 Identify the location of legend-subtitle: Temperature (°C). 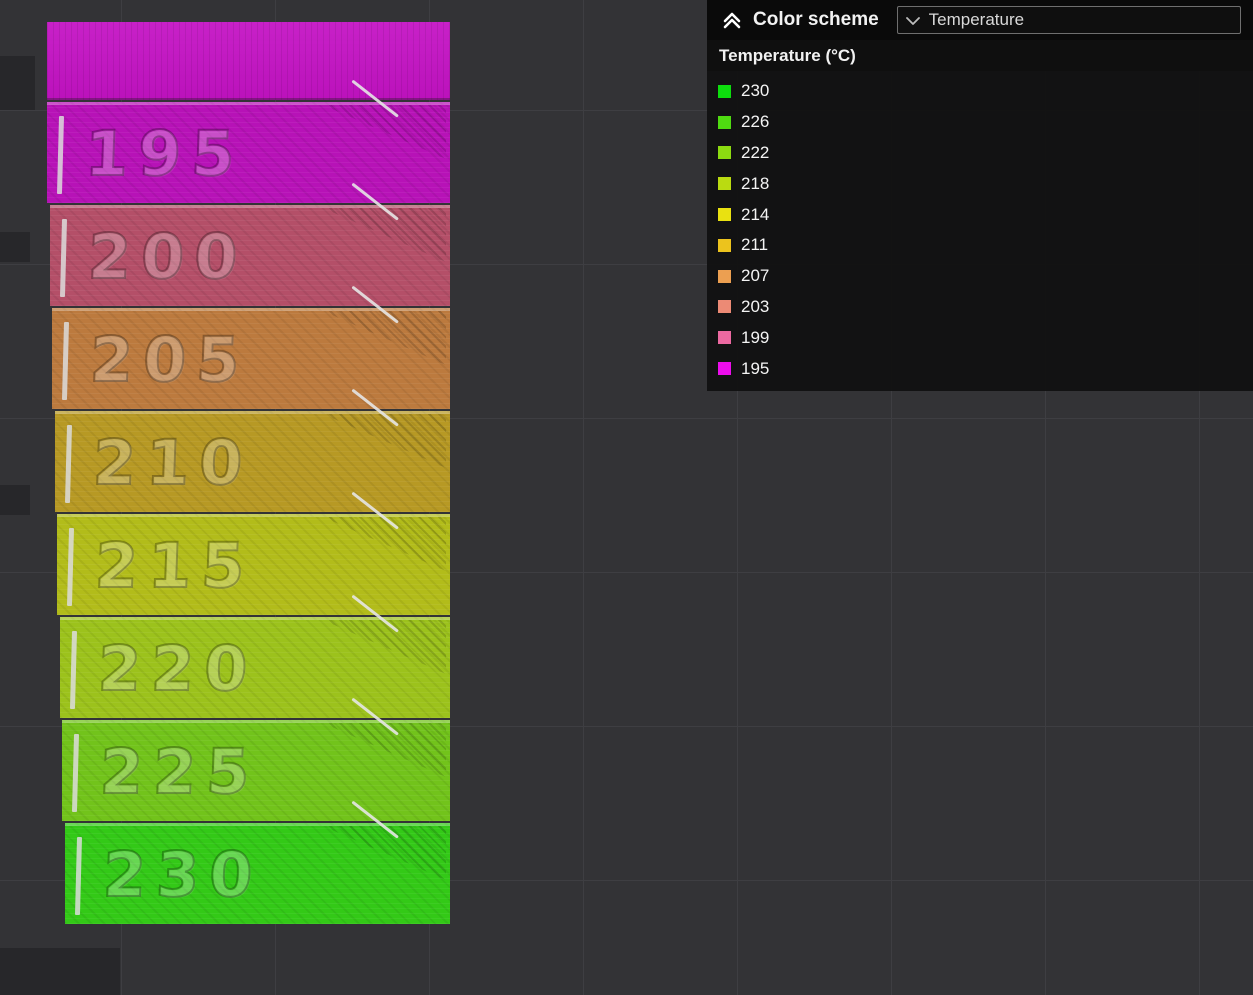
(980, 55).